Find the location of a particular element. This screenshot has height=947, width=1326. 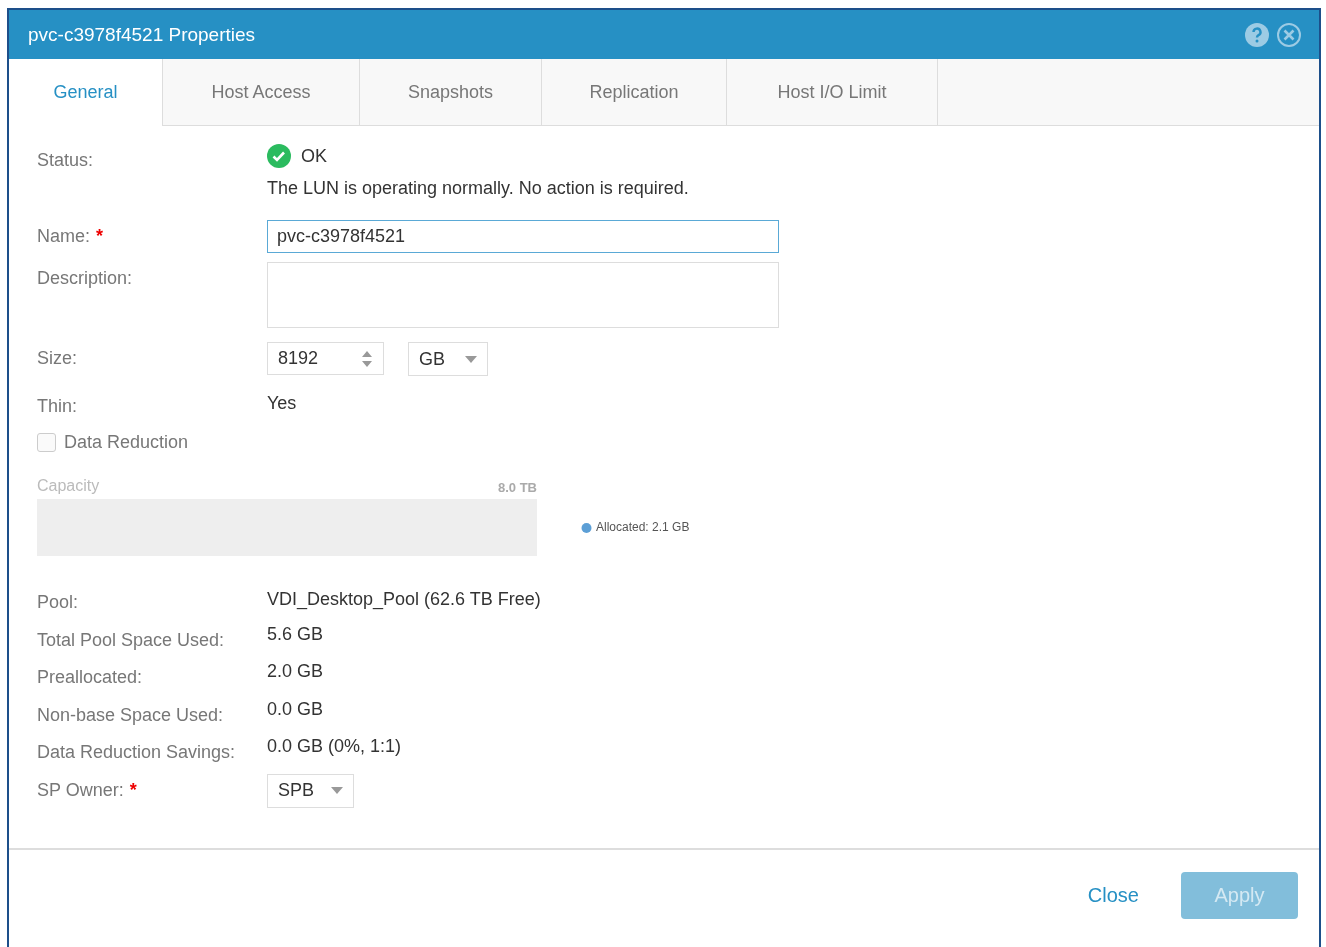

size-field: 8192 is located at coordinates (325, 358).